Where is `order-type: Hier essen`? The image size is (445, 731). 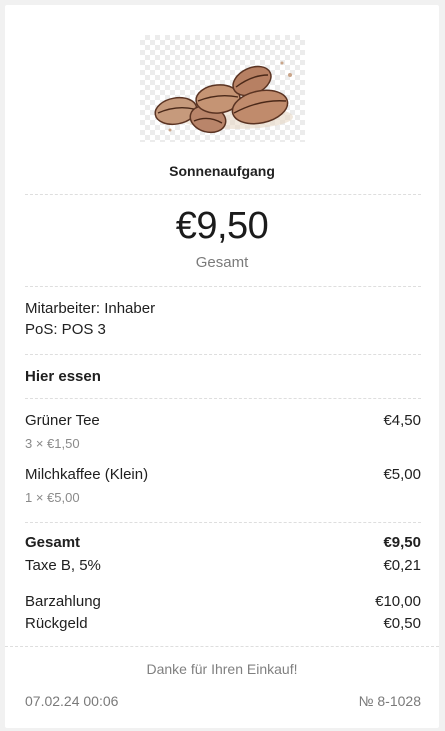
order-type: Hier essen is located at coordinates (63, 376).